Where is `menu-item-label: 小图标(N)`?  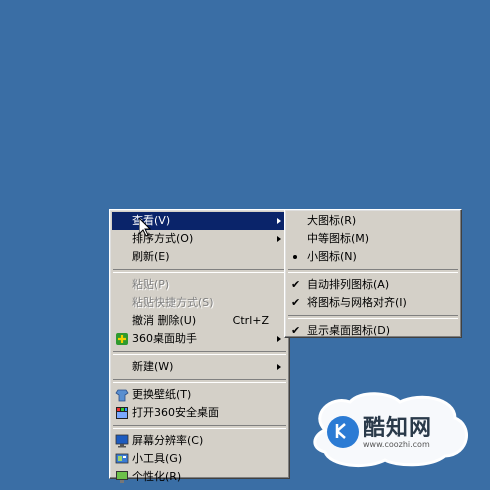 menu-item-label: 小图标(N) is located at coordinates (332, 256).